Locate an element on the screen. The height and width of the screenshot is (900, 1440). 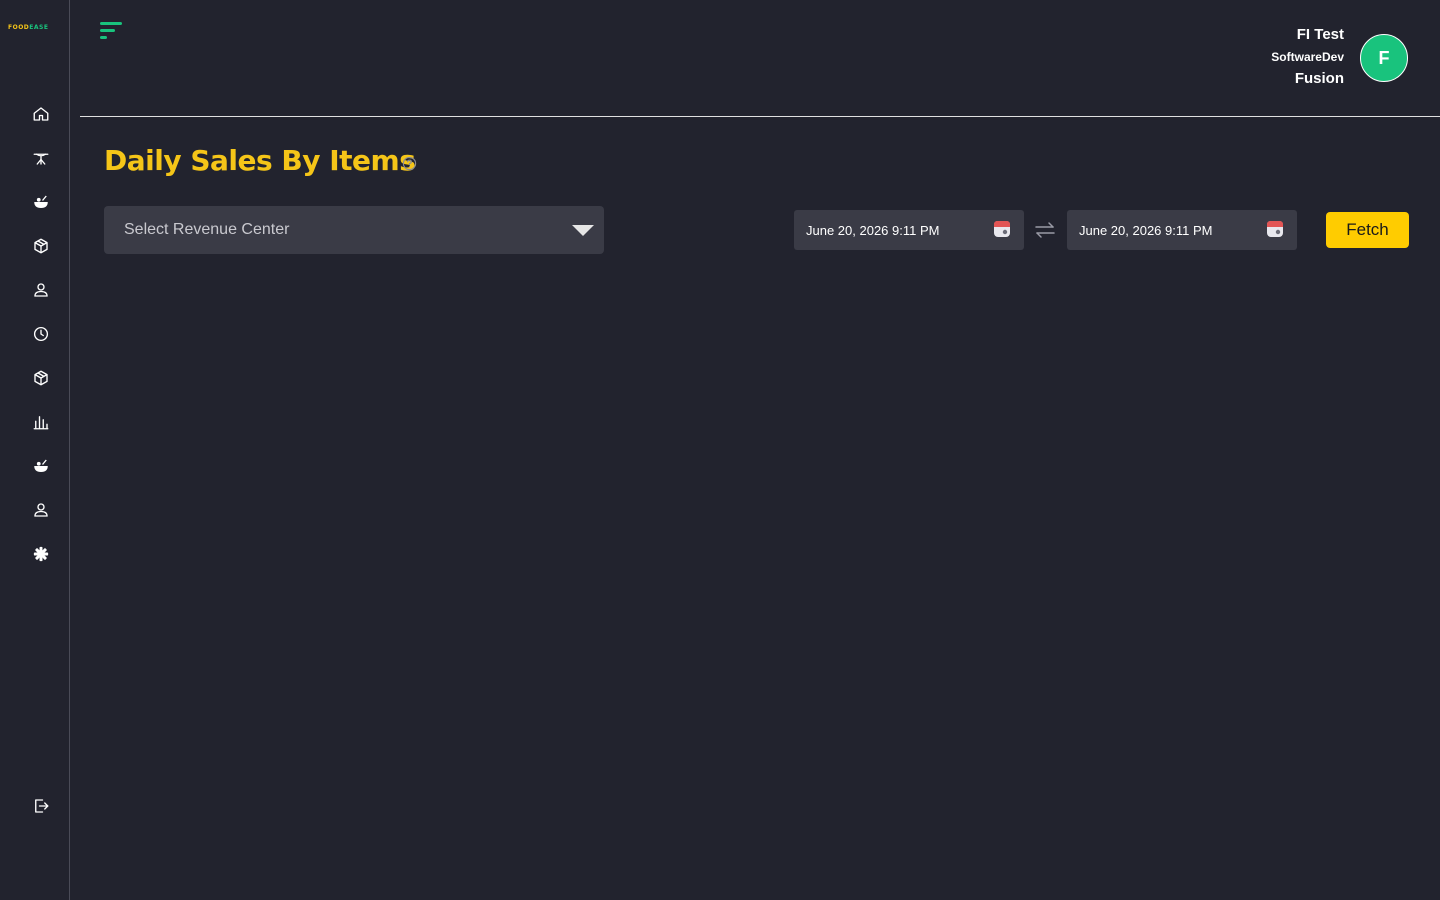
menu-icon is located at coordinates (111, 30).